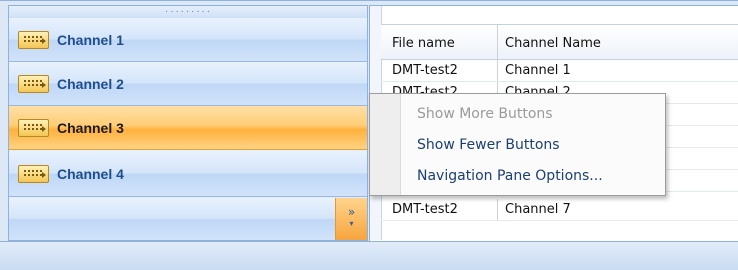 The image size is (738, 270). Describe the element at coordinates (423, 43) in the screenshot. I see `column-header-file-name: File name` at that location.